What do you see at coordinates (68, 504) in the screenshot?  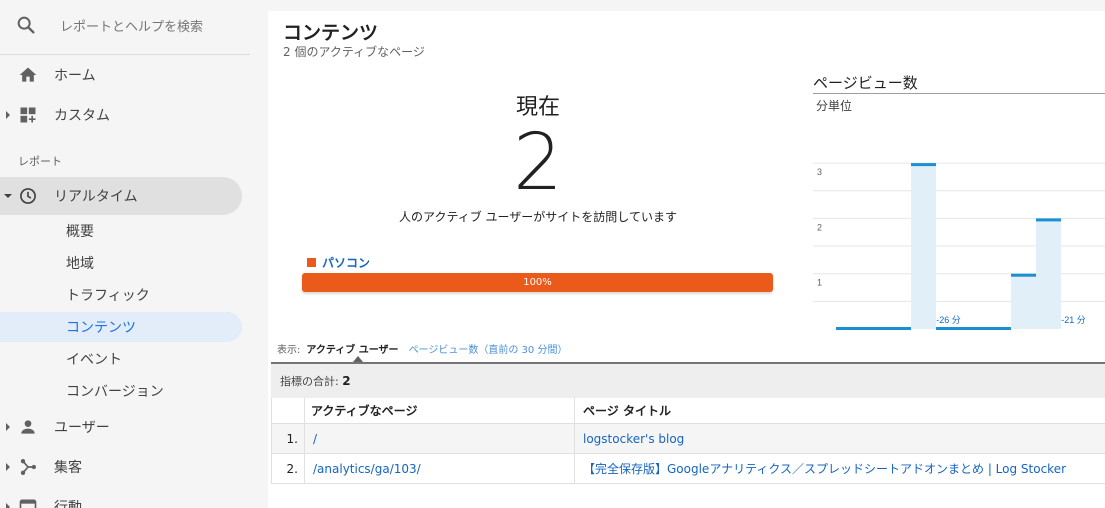 I see `sidebar-item-label: 行動` at bounding box center [68, 504].